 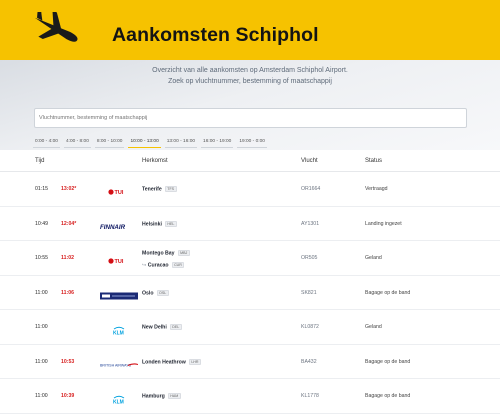 What do you see at coordinates (310, 327) in the screenshot?
I see `flight-number: KL0872` at bounding box center [310, 327].